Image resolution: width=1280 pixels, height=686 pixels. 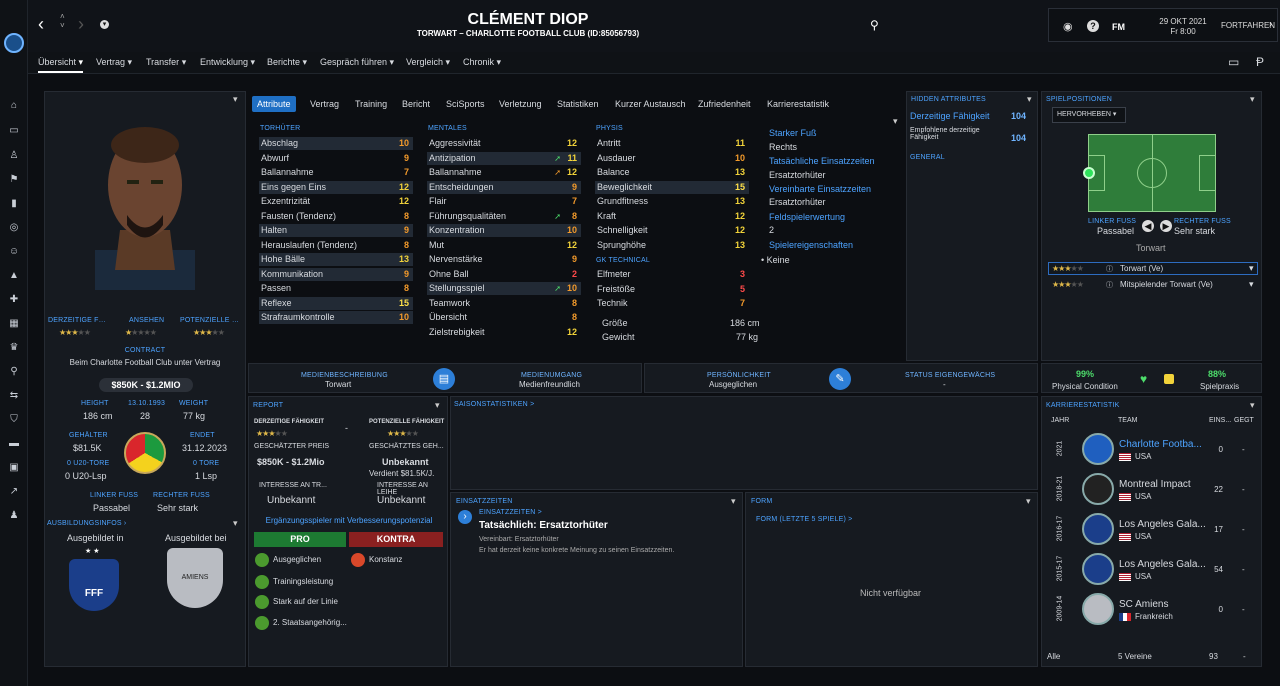 What do you see at coordinates (336, 274) in the screenshot?
I see `attribute-row: Kommunikation 9` at bounding box center [336, 274].